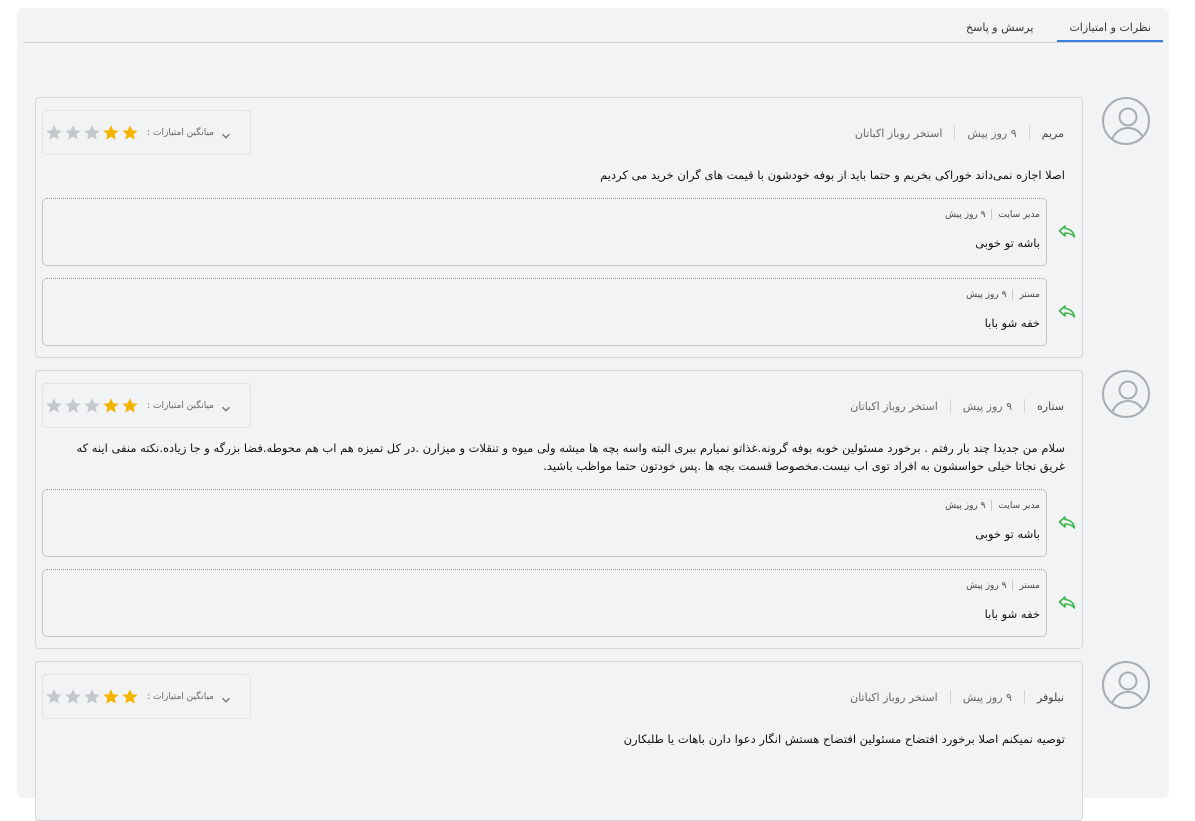 Image resolution: width=1195 pixels, height=821 pixels. I want to click on review-header: ستاره ۹ روز پیش استخر روباز اکباتان, so click(957, 406).